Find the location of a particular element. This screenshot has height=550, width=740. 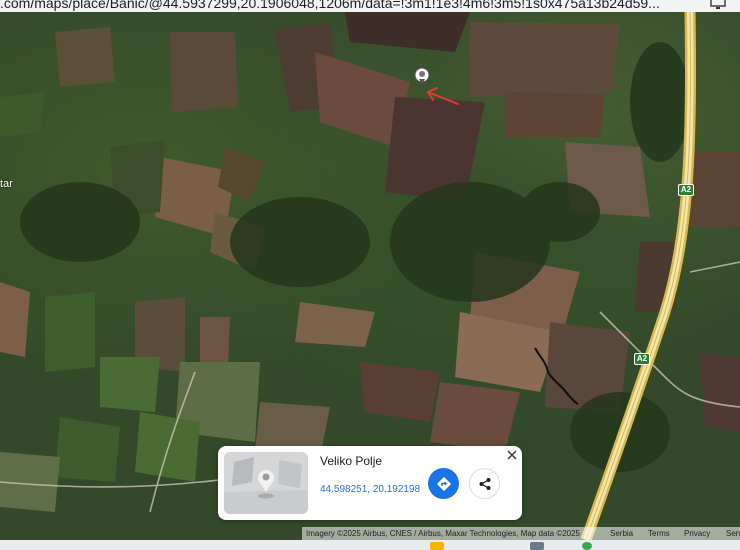

share-button is located at coordinates (484, 483).